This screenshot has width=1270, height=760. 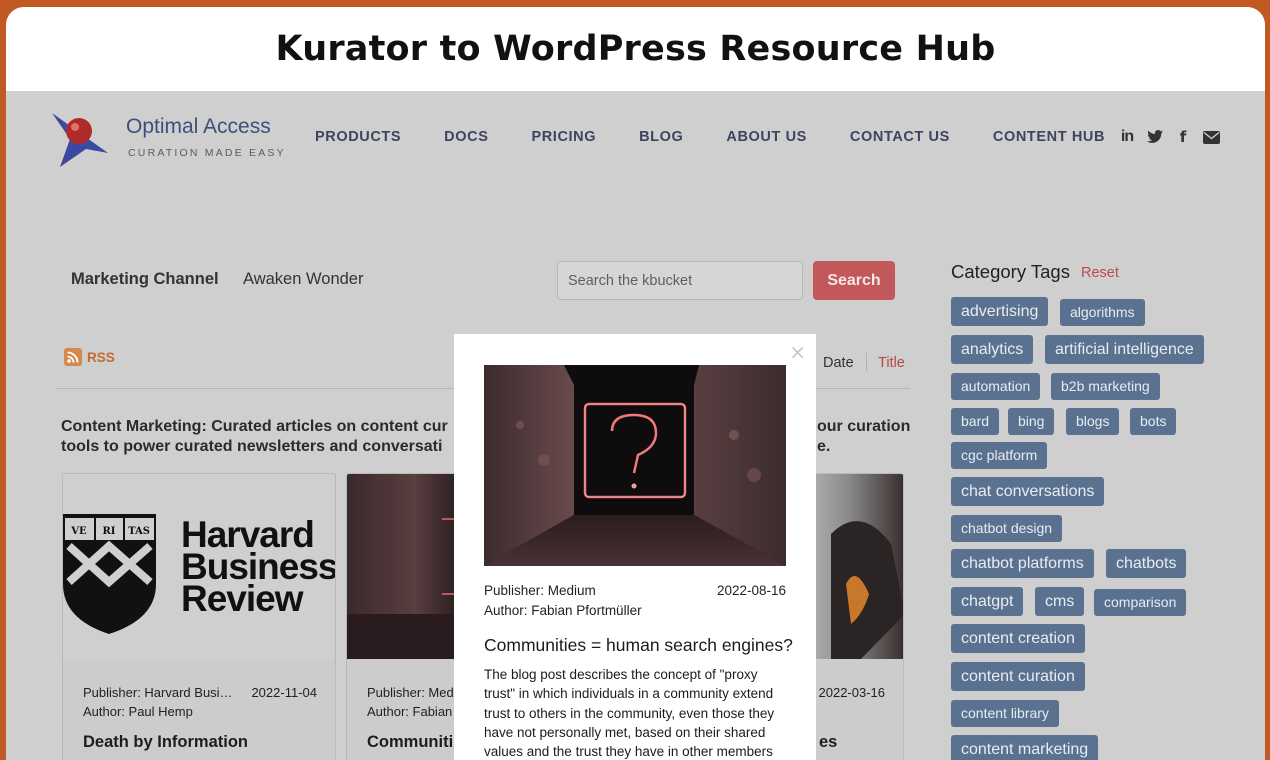 I want to click on nav-products: PRODUCTS, so click(x=358, y=137).